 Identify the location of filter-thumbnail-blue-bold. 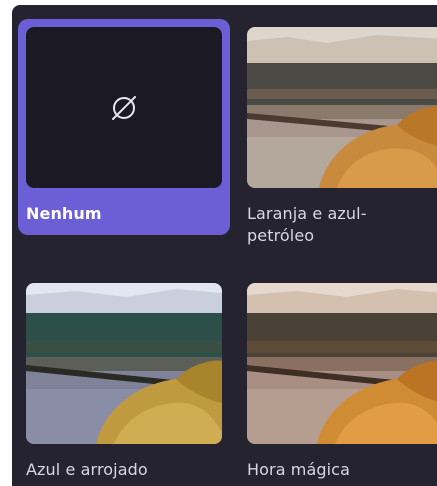
(124, 363).